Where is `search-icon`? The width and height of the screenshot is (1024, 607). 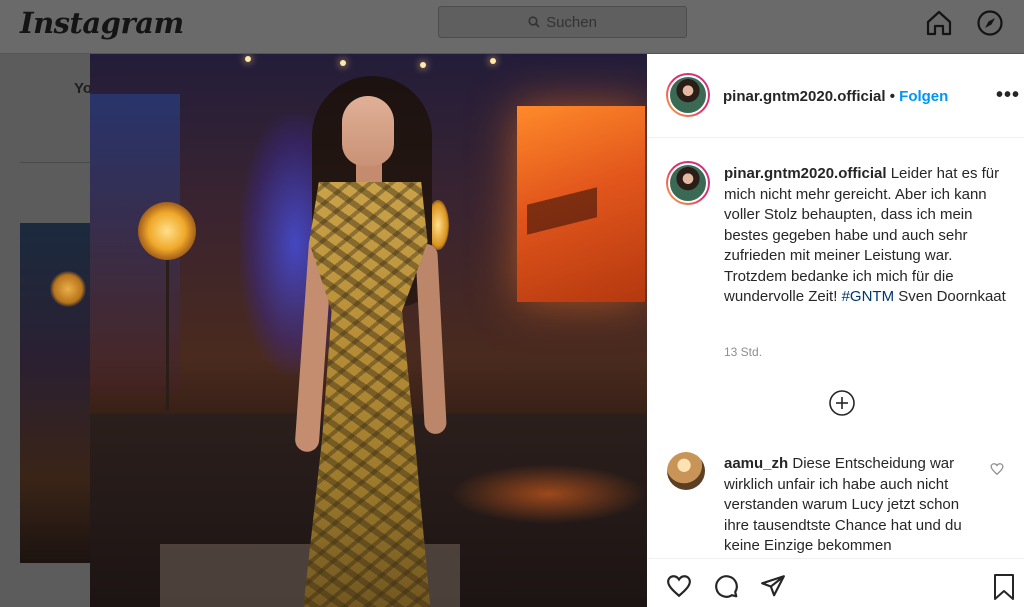 search-icon is located at coordinates (534, 22).